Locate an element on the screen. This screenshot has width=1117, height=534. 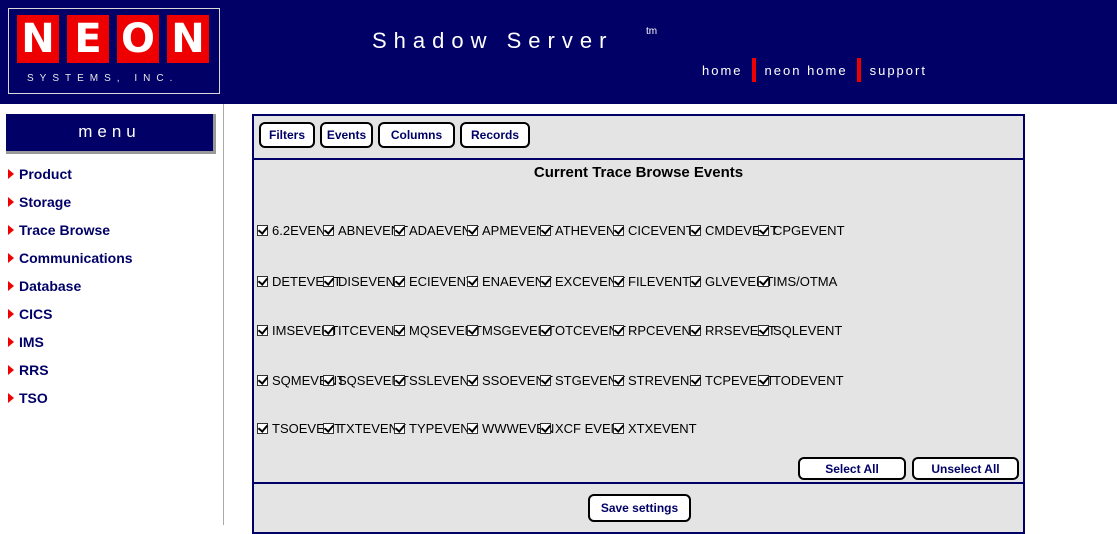
event-checkbox: RPCEVENT is located at coordinates (656, 330).